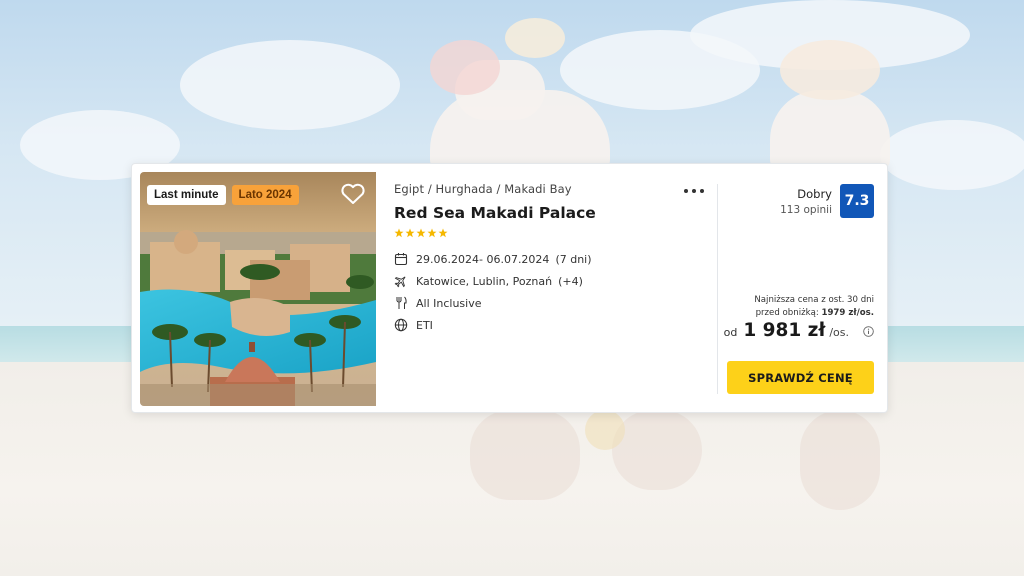 This screenshot has width=1024, height=576. Describe the element at coordinates (186, 195) in the screenshot. I see `badge-last-minute: Last minute` at that location.